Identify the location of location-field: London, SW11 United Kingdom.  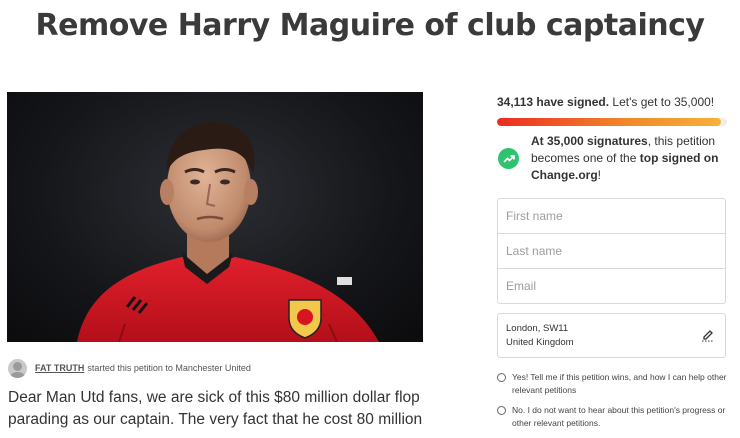
(611, 335).